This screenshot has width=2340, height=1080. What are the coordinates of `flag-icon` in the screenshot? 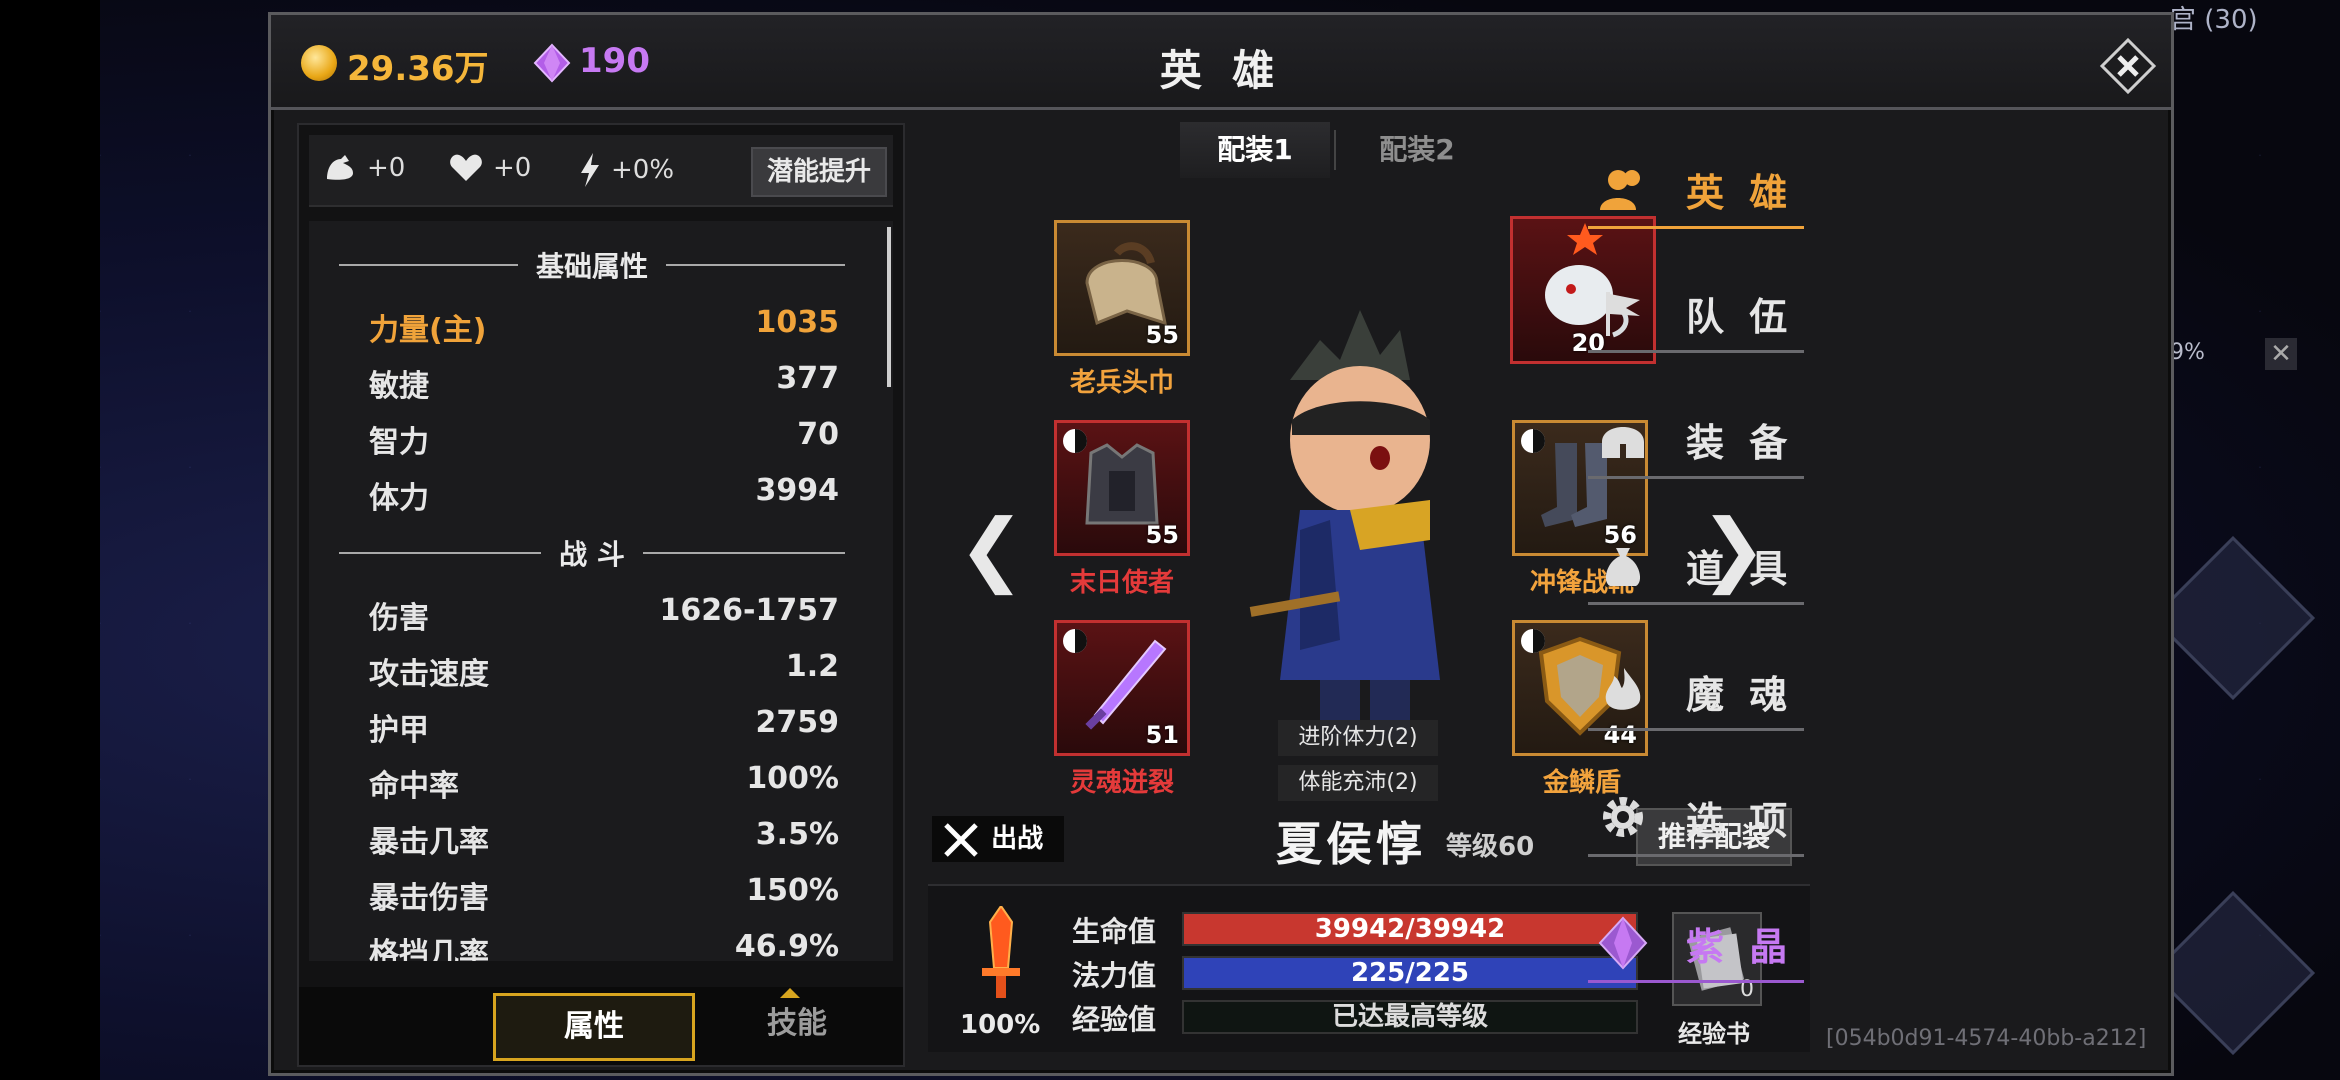 It's located at (1623, 314).